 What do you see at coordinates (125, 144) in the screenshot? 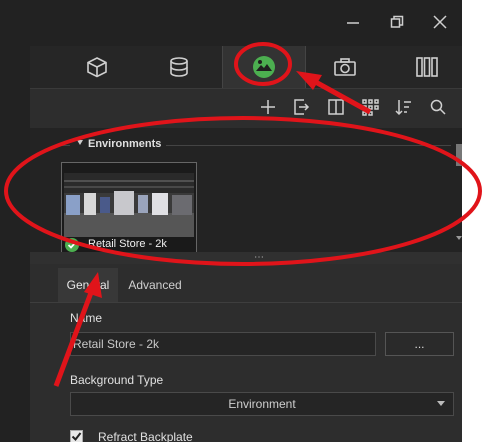
I see `section-title: Environments` at bounding box center [125, 144].